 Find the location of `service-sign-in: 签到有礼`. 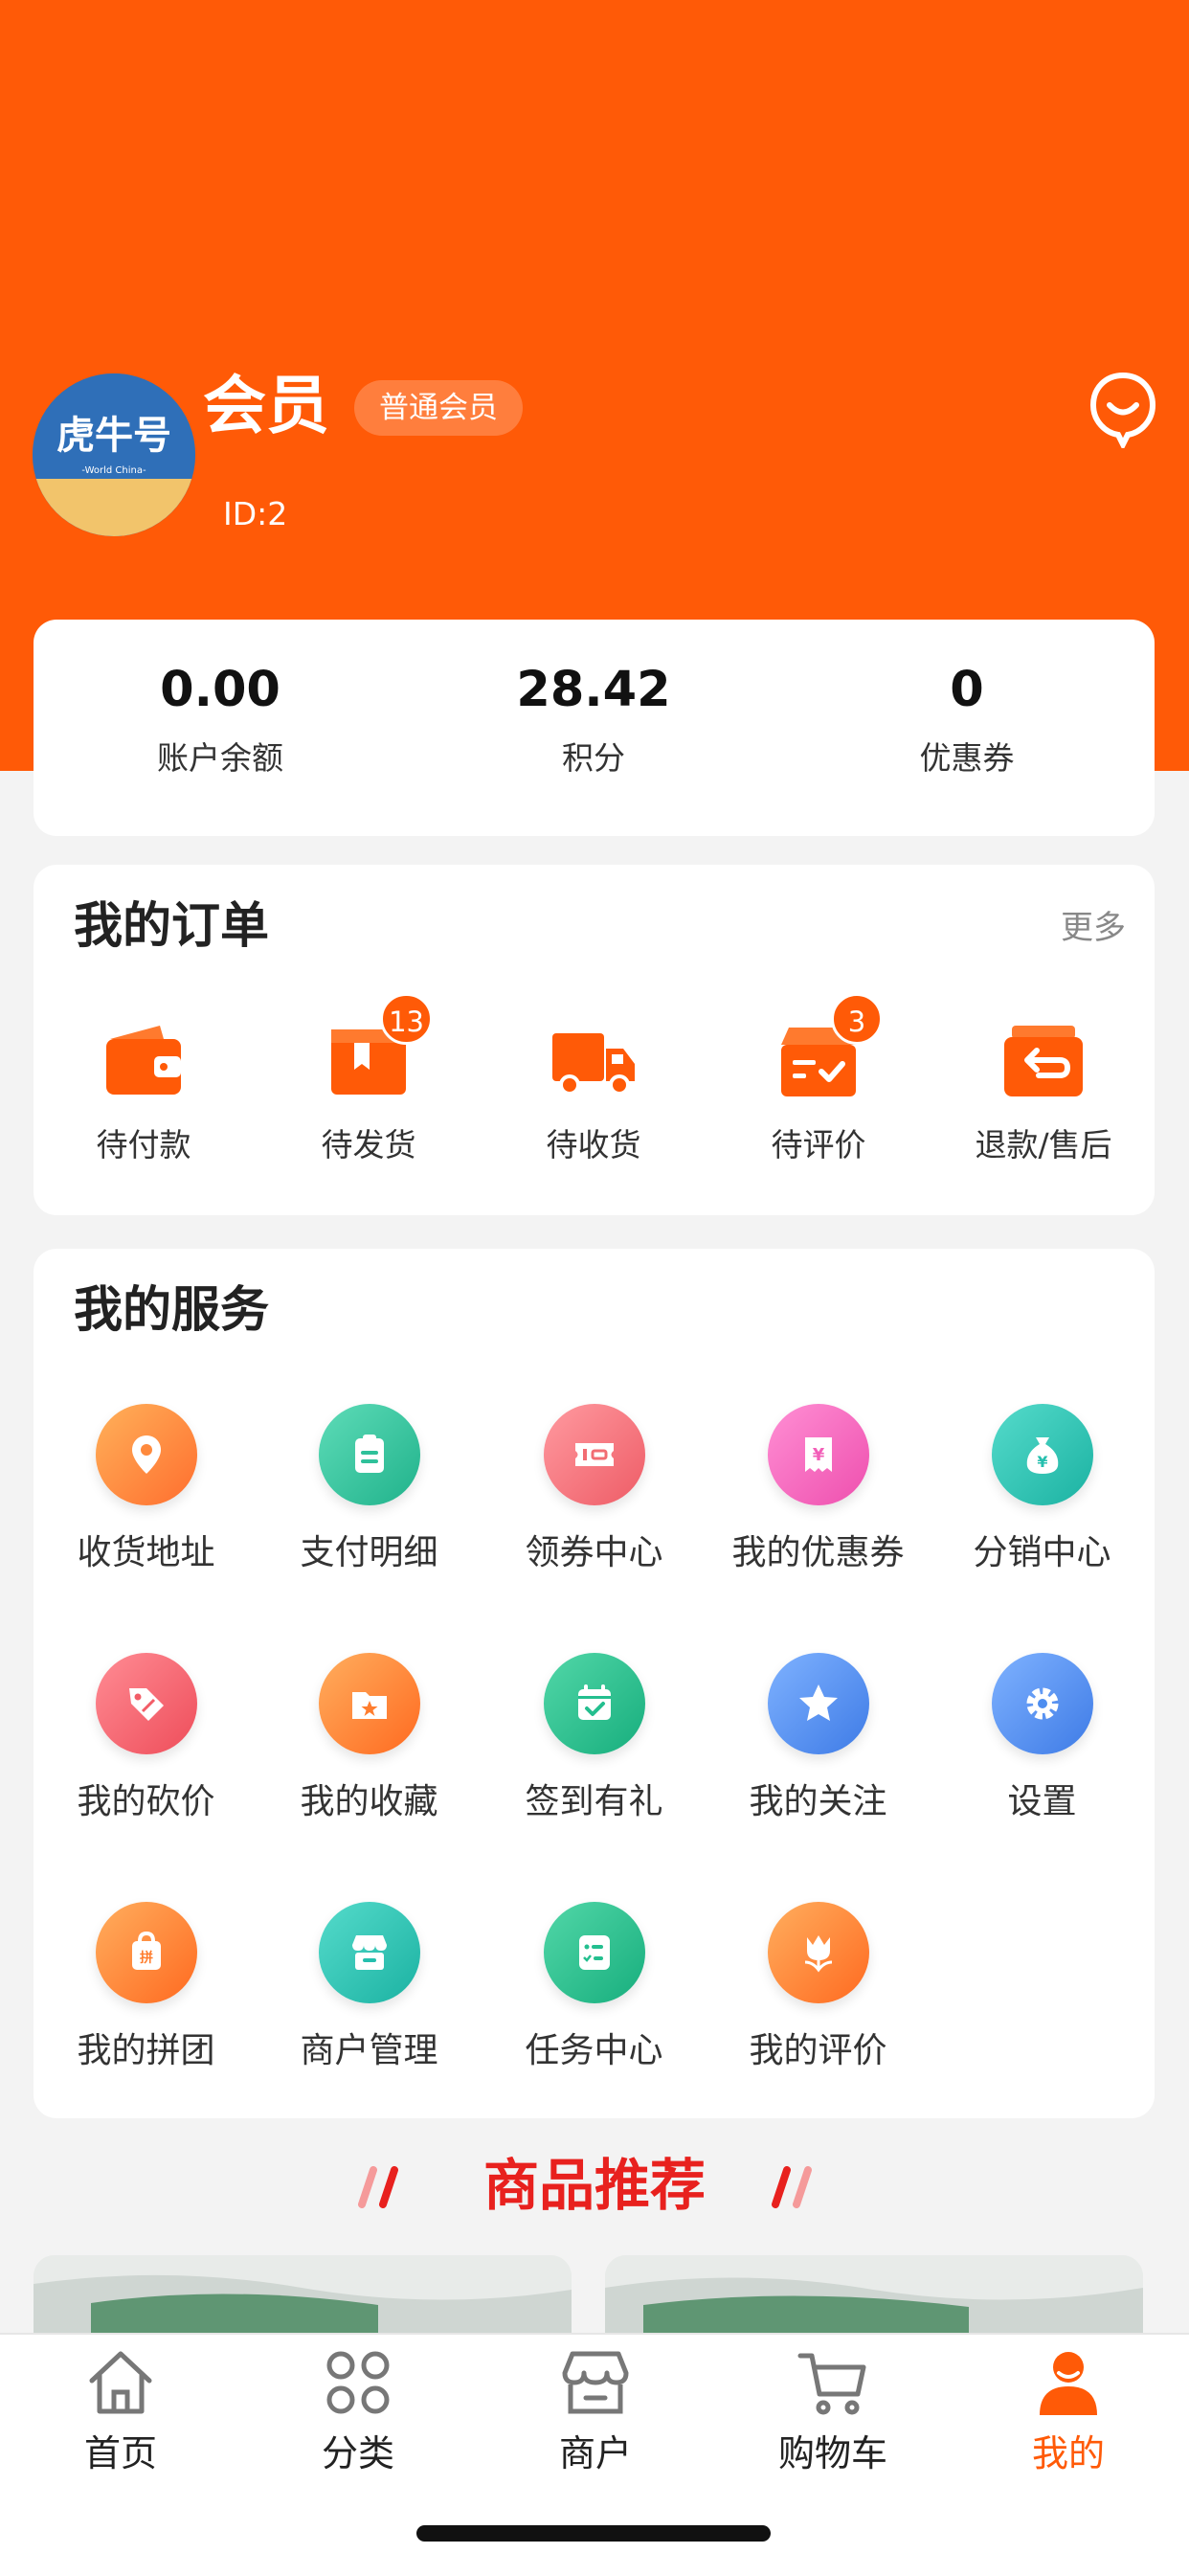

service-sign-in: 签到有礼 is located at coordinates (594, 1740).